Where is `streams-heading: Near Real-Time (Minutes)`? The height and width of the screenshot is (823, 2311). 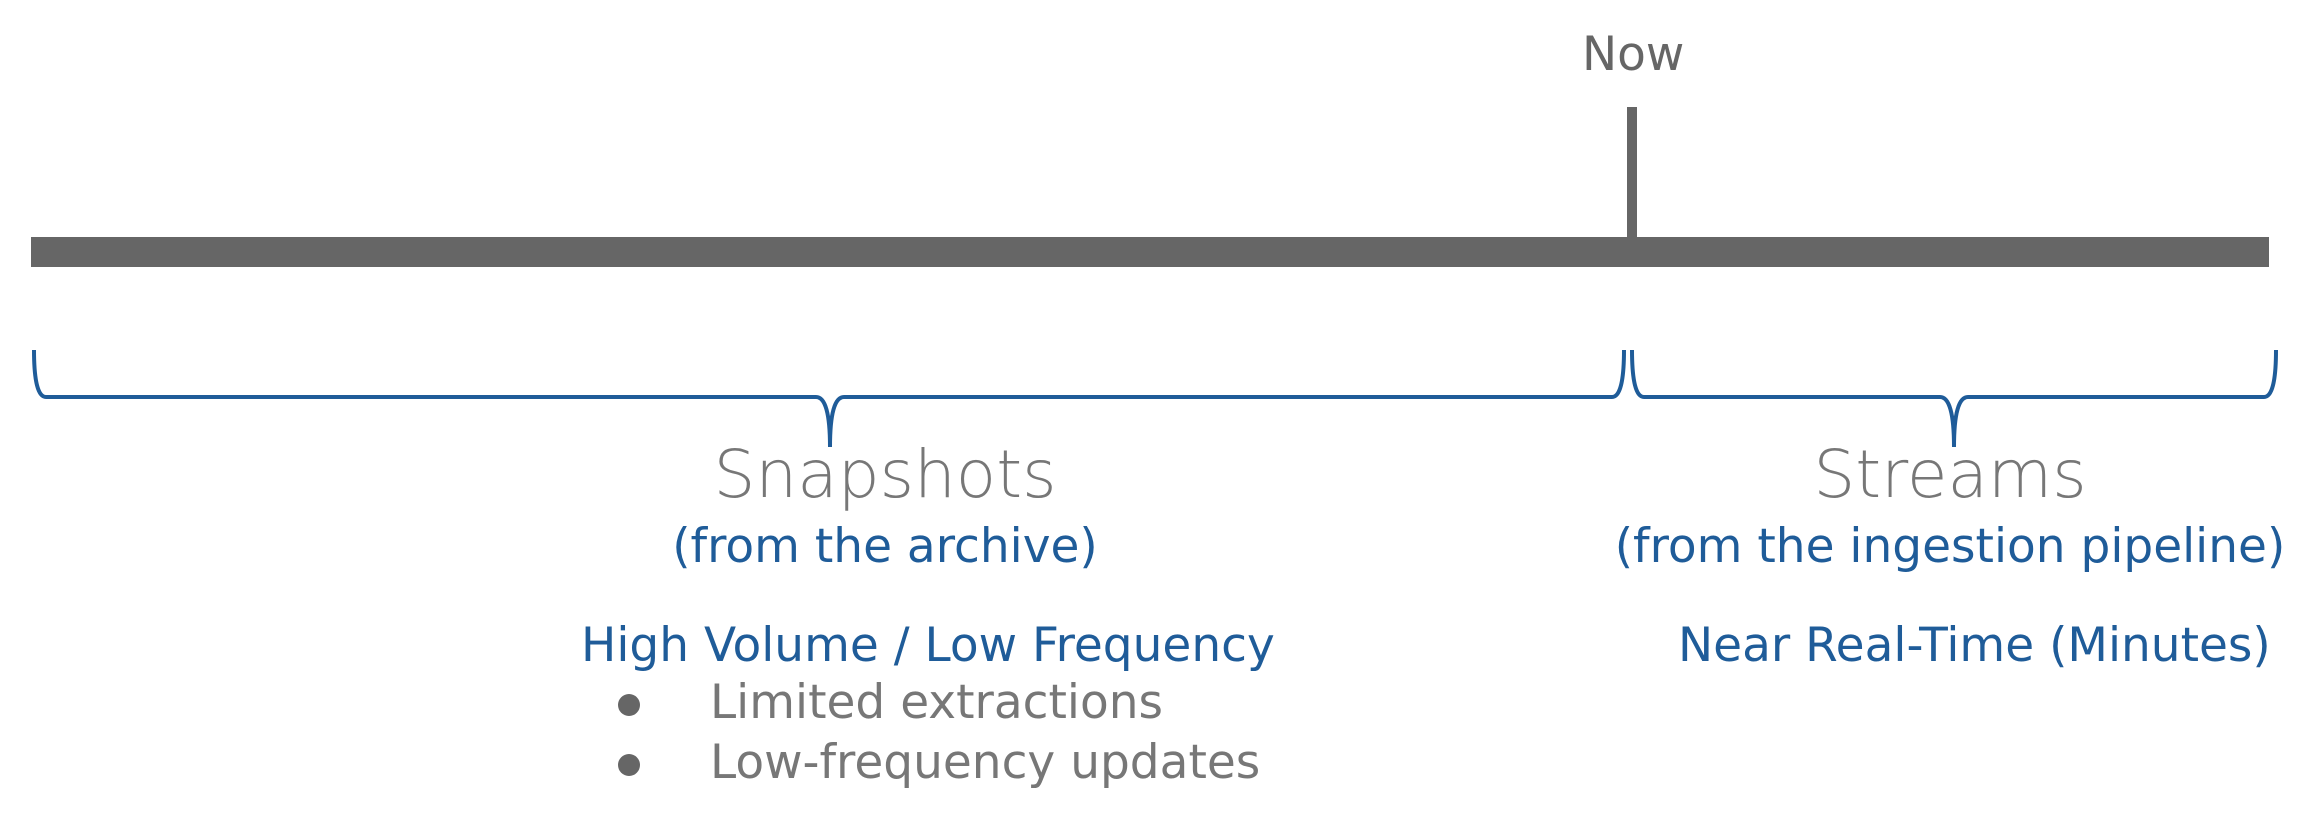 streams-heading: Near Real-Time (Minutes) is located at coordinates (1974, 645).